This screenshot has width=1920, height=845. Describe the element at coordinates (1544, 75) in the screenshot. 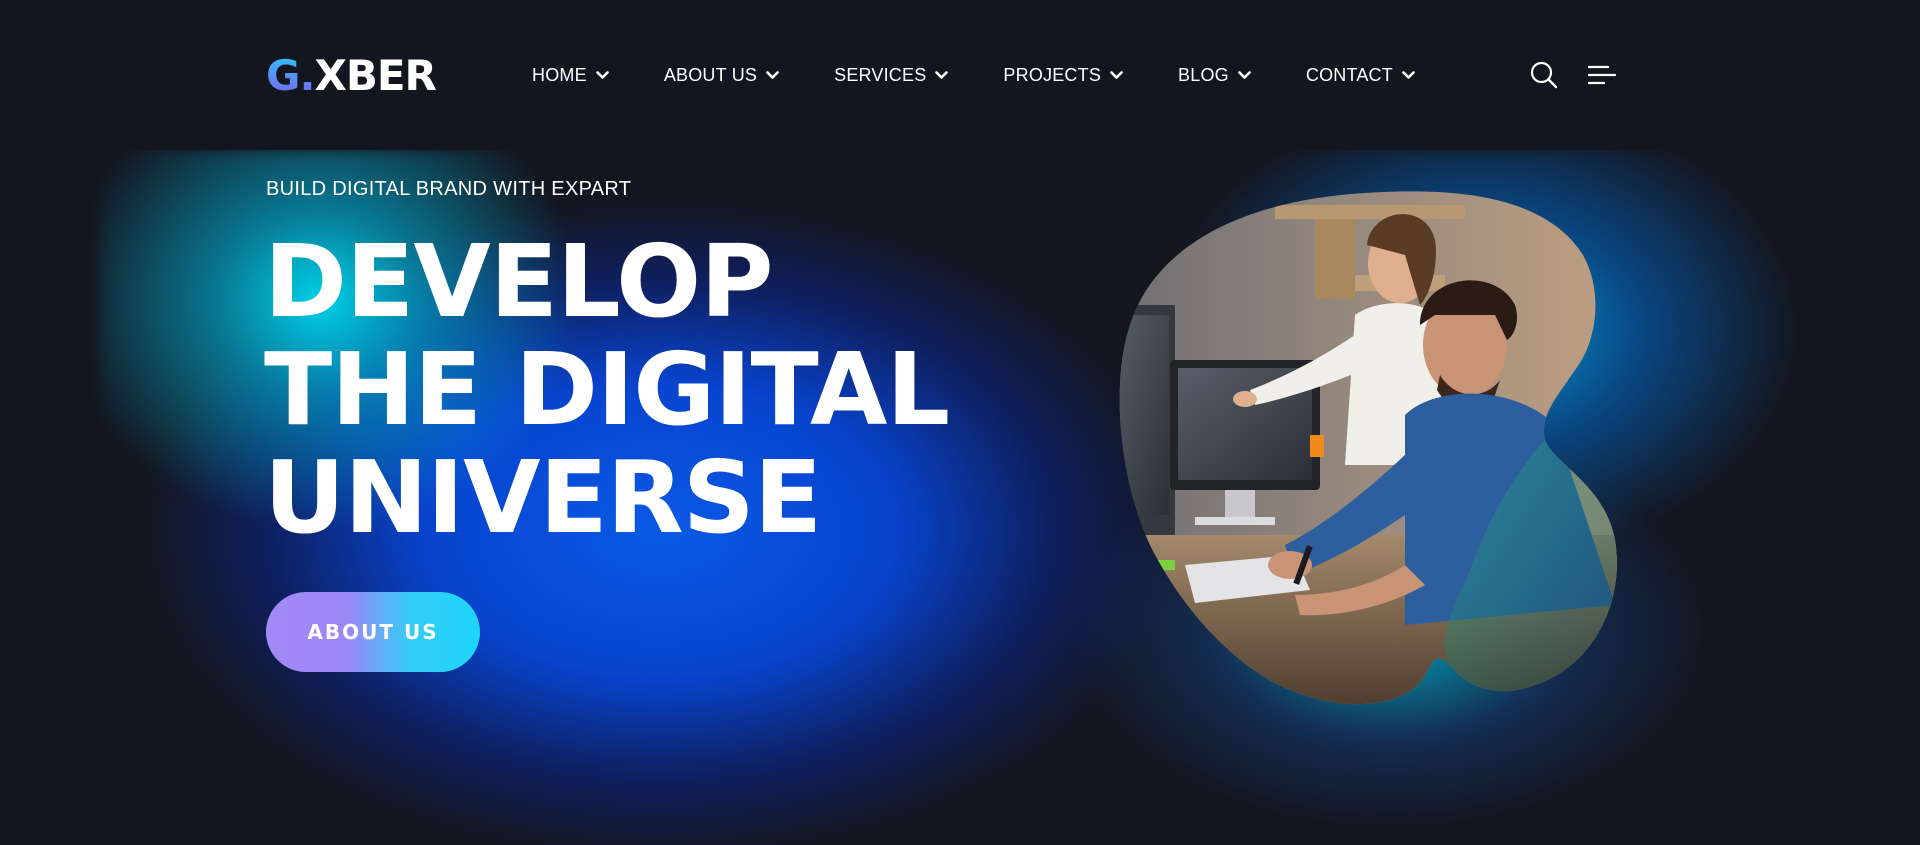

I see `search-icon` at that location.